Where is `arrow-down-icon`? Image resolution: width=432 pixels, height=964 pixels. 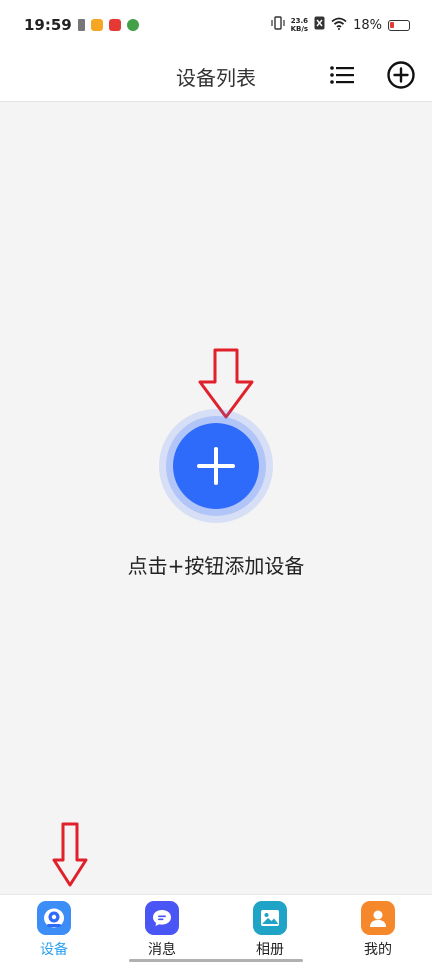
arrow-down-icon is located at coordinates (70, 855).